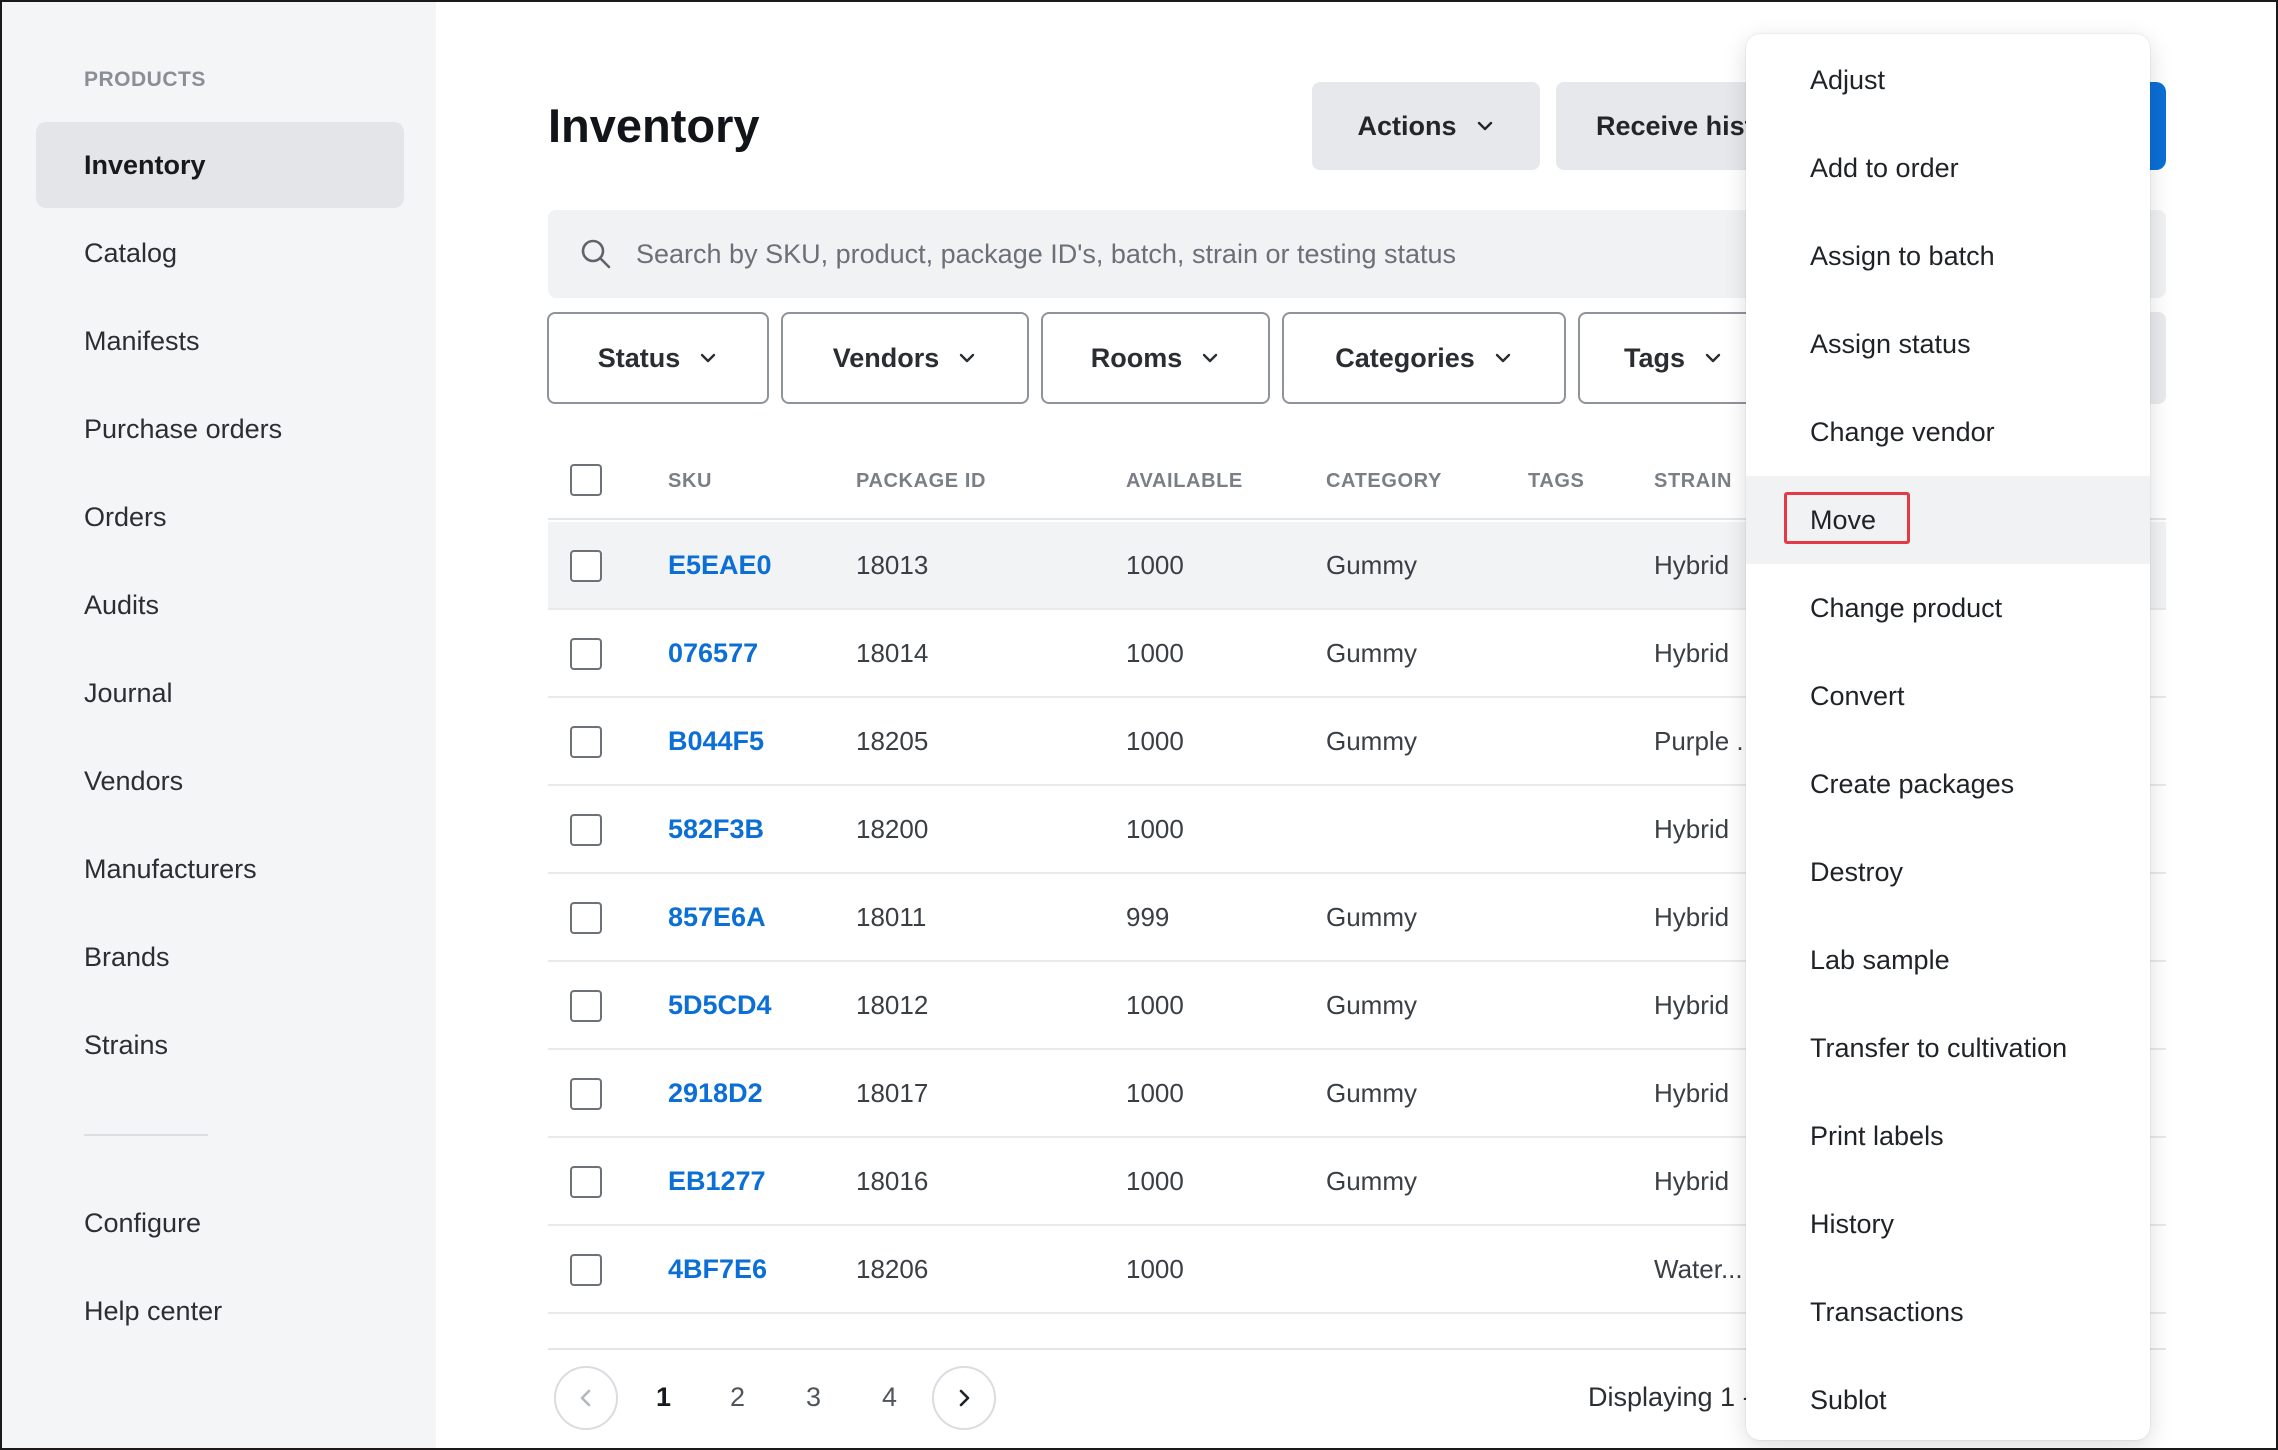  Describe the element at coordinates (220, 1045) in the screenshot. I see `sidebar-item-strains: Strains` at that location.